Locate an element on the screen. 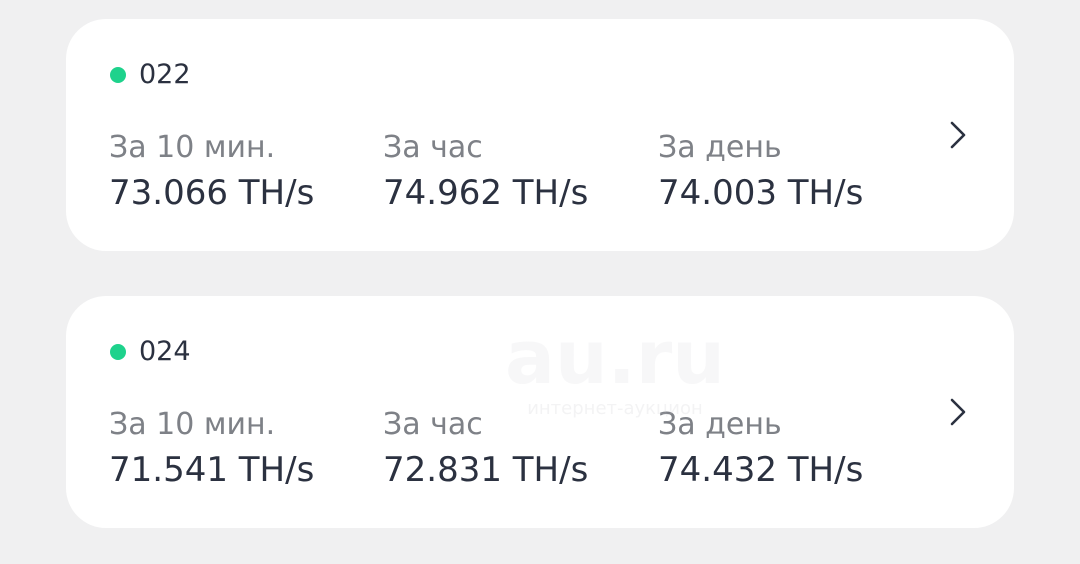 This screenshot has height=564, width=1080. stat-value: 71.541 TH/s is located at coordinates (212, 470).